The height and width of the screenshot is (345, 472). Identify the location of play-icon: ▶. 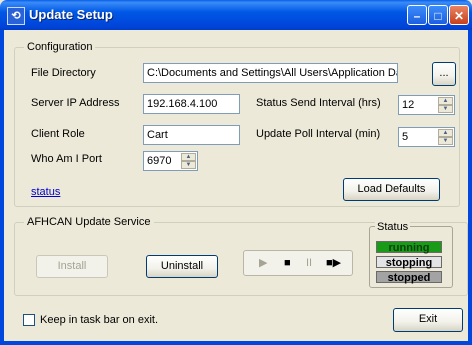
(263, 263).